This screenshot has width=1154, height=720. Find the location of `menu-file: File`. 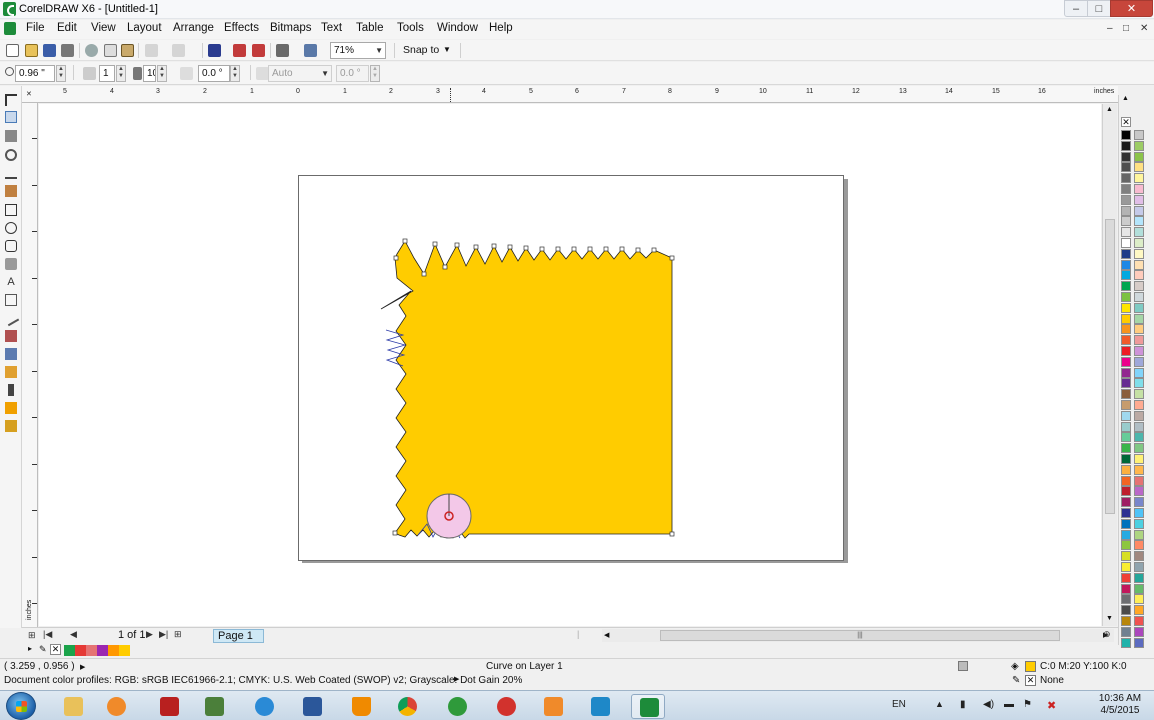

menu-file: File is located at coordinates (35, 28).